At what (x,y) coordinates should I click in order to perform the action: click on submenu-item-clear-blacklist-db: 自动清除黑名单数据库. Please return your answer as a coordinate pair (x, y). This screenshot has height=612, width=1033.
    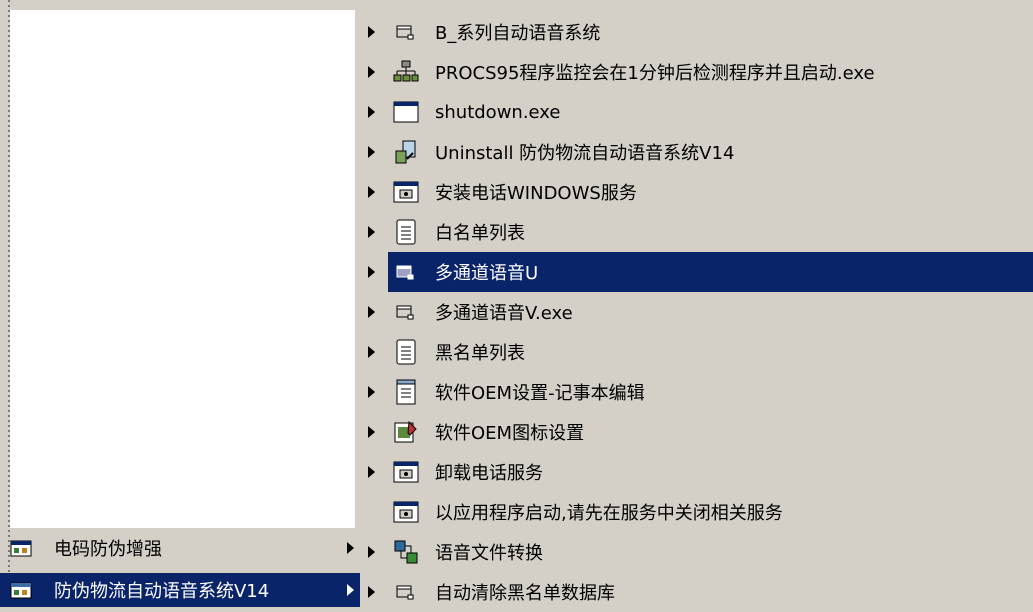
    Looking at the image, I should click on (696, 592).